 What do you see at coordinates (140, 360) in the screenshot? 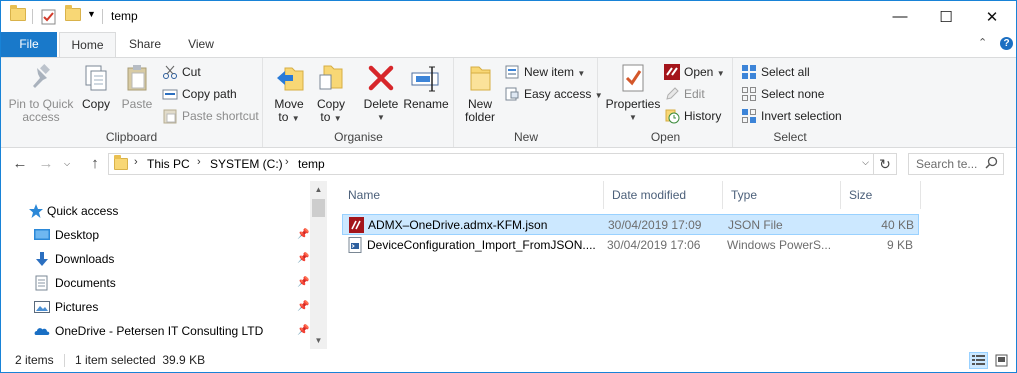
I see `selection-info: 1 item selected 39.9 KB` at bounding box center [140, 360].